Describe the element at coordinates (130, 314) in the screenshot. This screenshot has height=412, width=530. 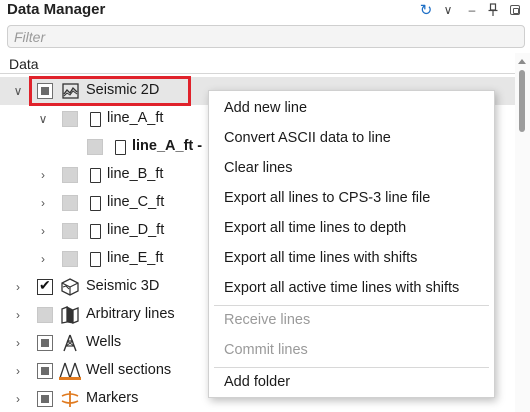
I see `tree-label-arbitrary-lines: Arbitrary lines` at that location.